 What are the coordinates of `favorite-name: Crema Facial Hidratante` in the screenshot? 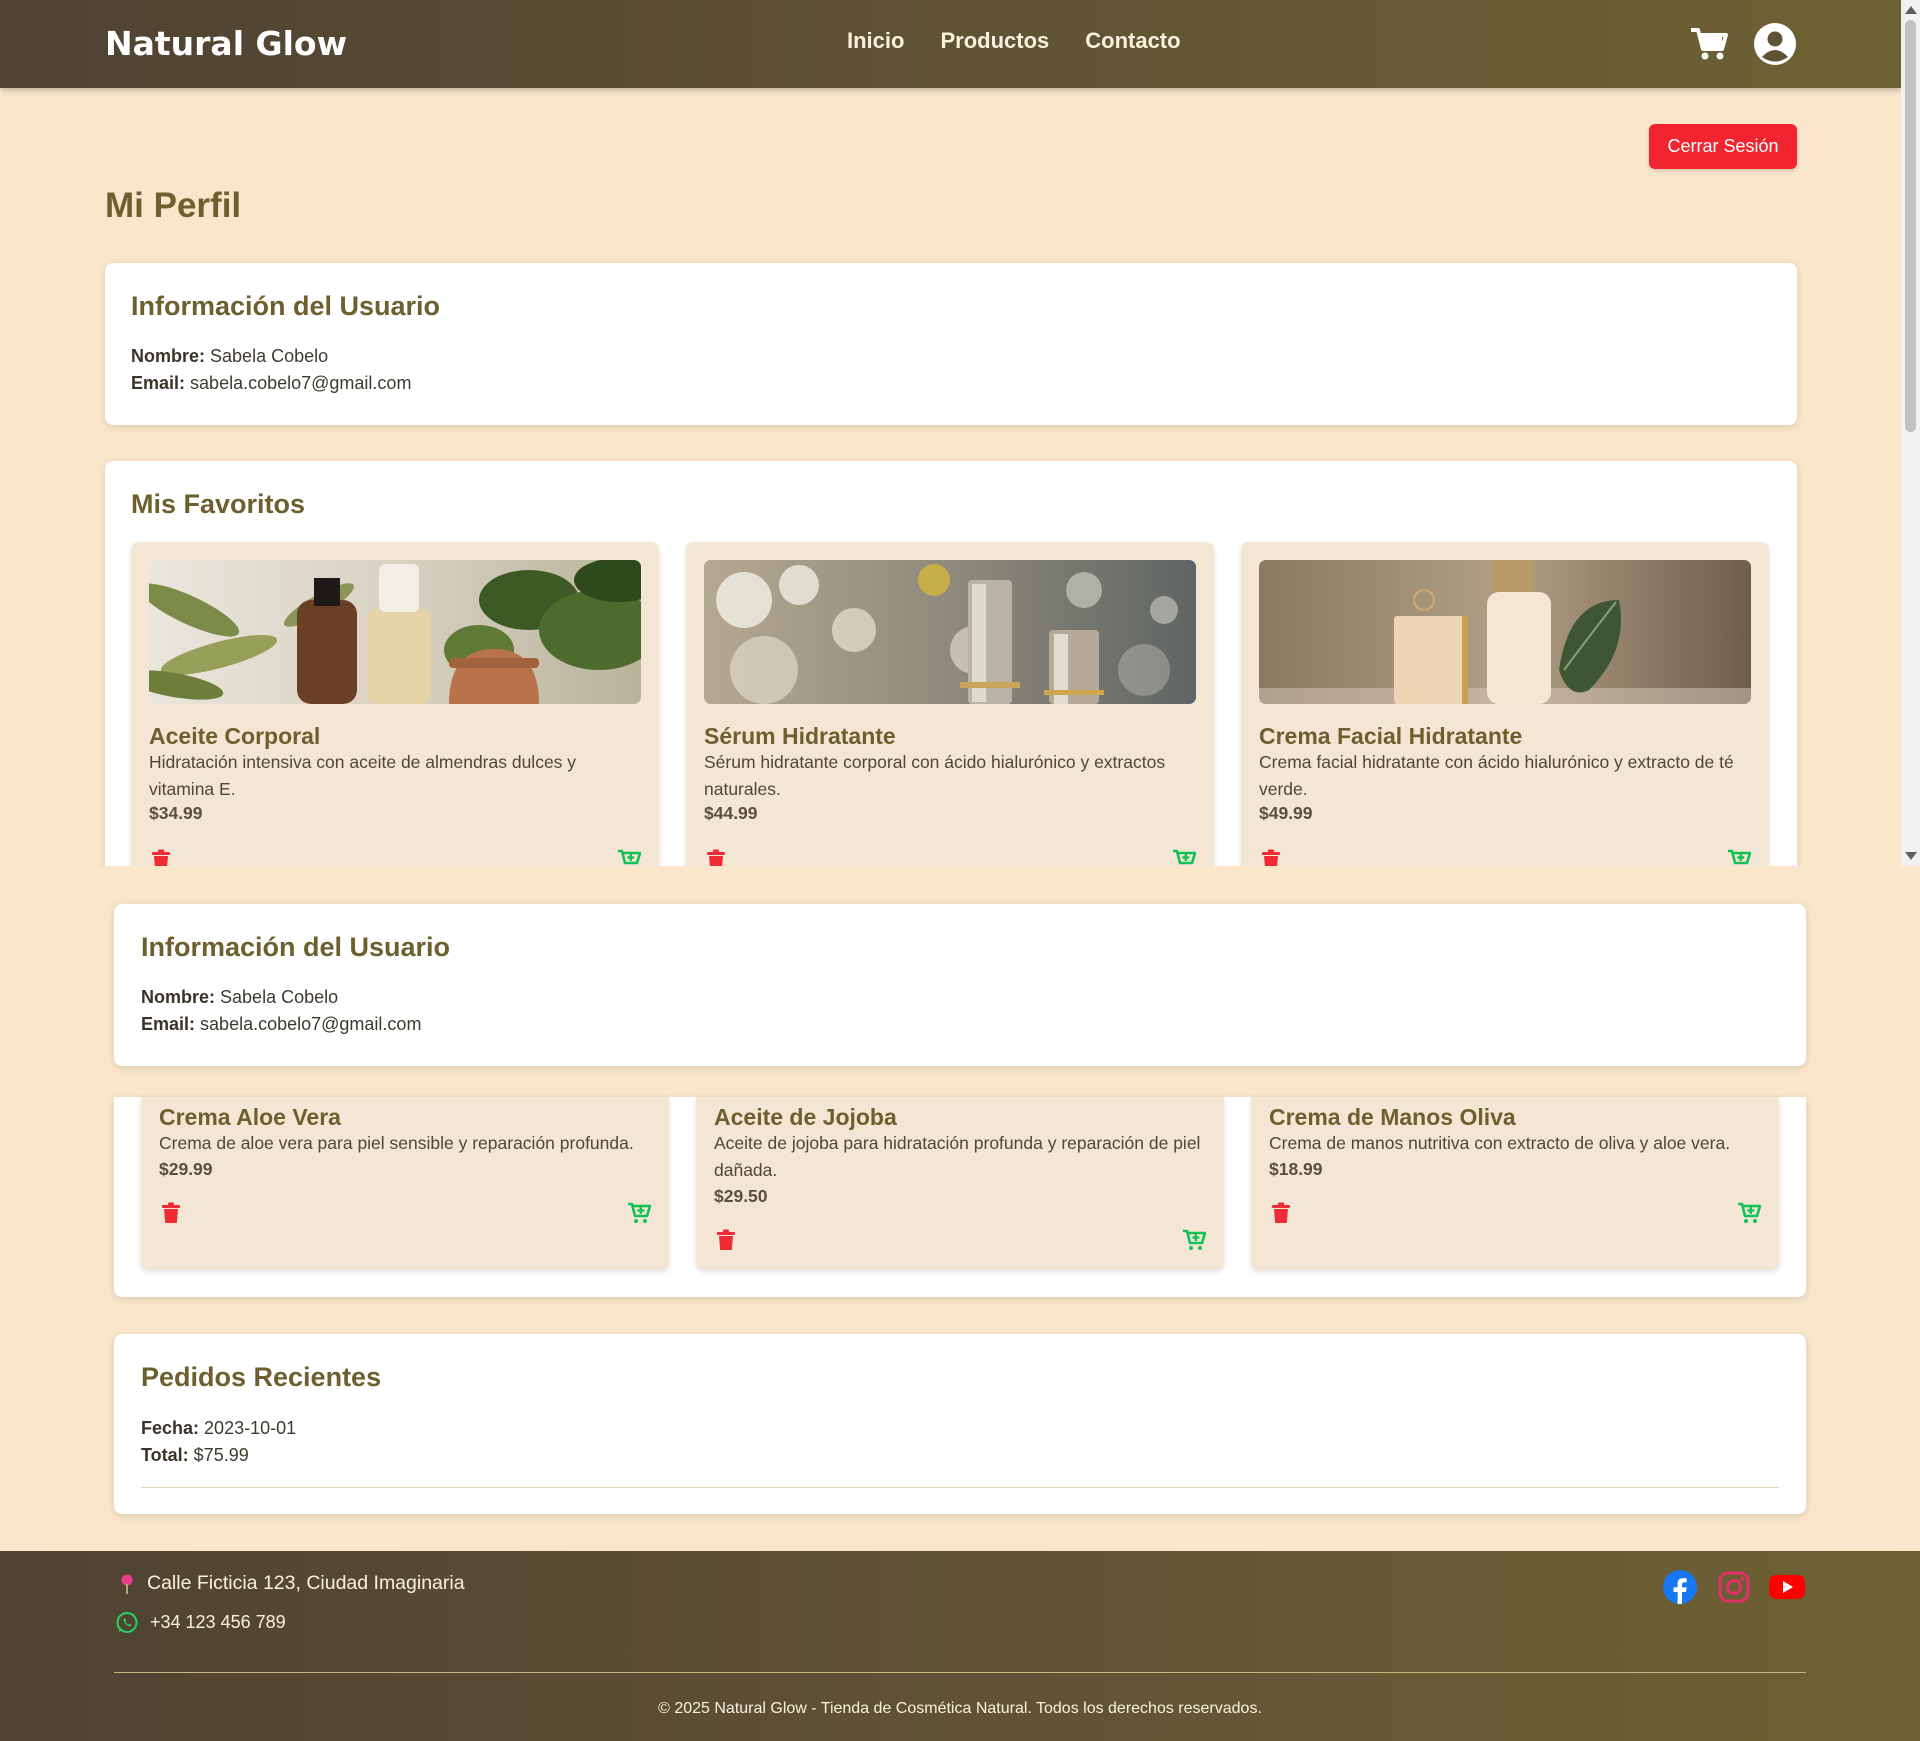 It's located at (1391, 736).